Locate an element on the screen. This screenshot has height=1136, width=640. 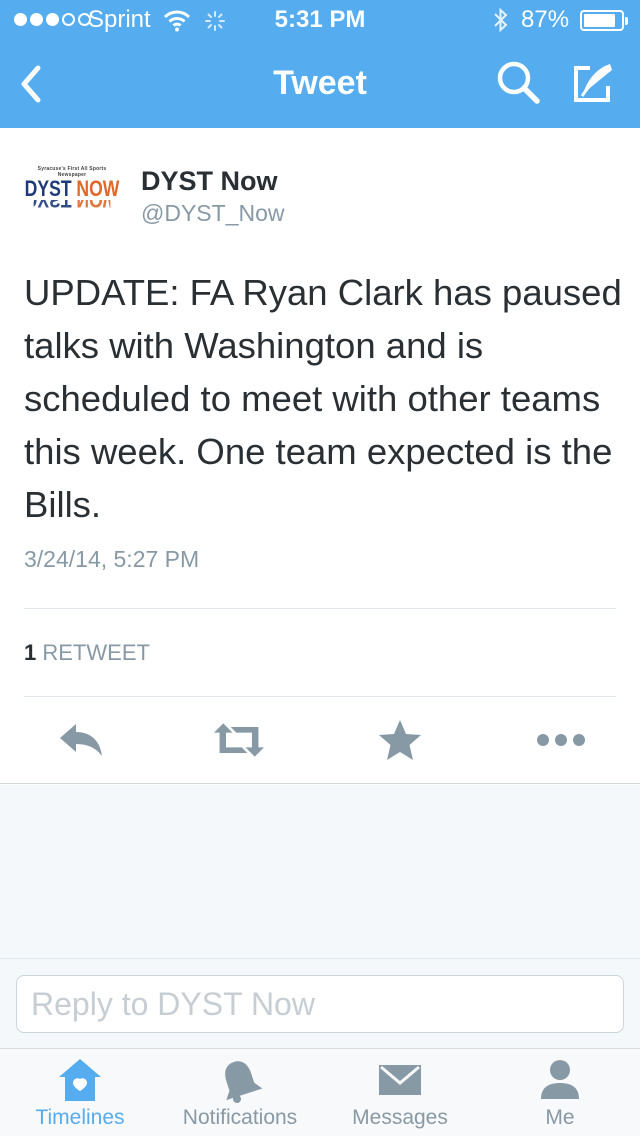
retweet-count: 1 RETWEET is located at coordinates (87, 653).